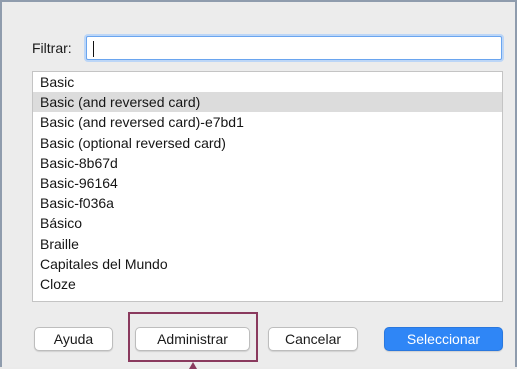 Image resolution: width=517 pixels, height=369 pixels. I want to click on list-item: Basic-96164, so click(267, 183).